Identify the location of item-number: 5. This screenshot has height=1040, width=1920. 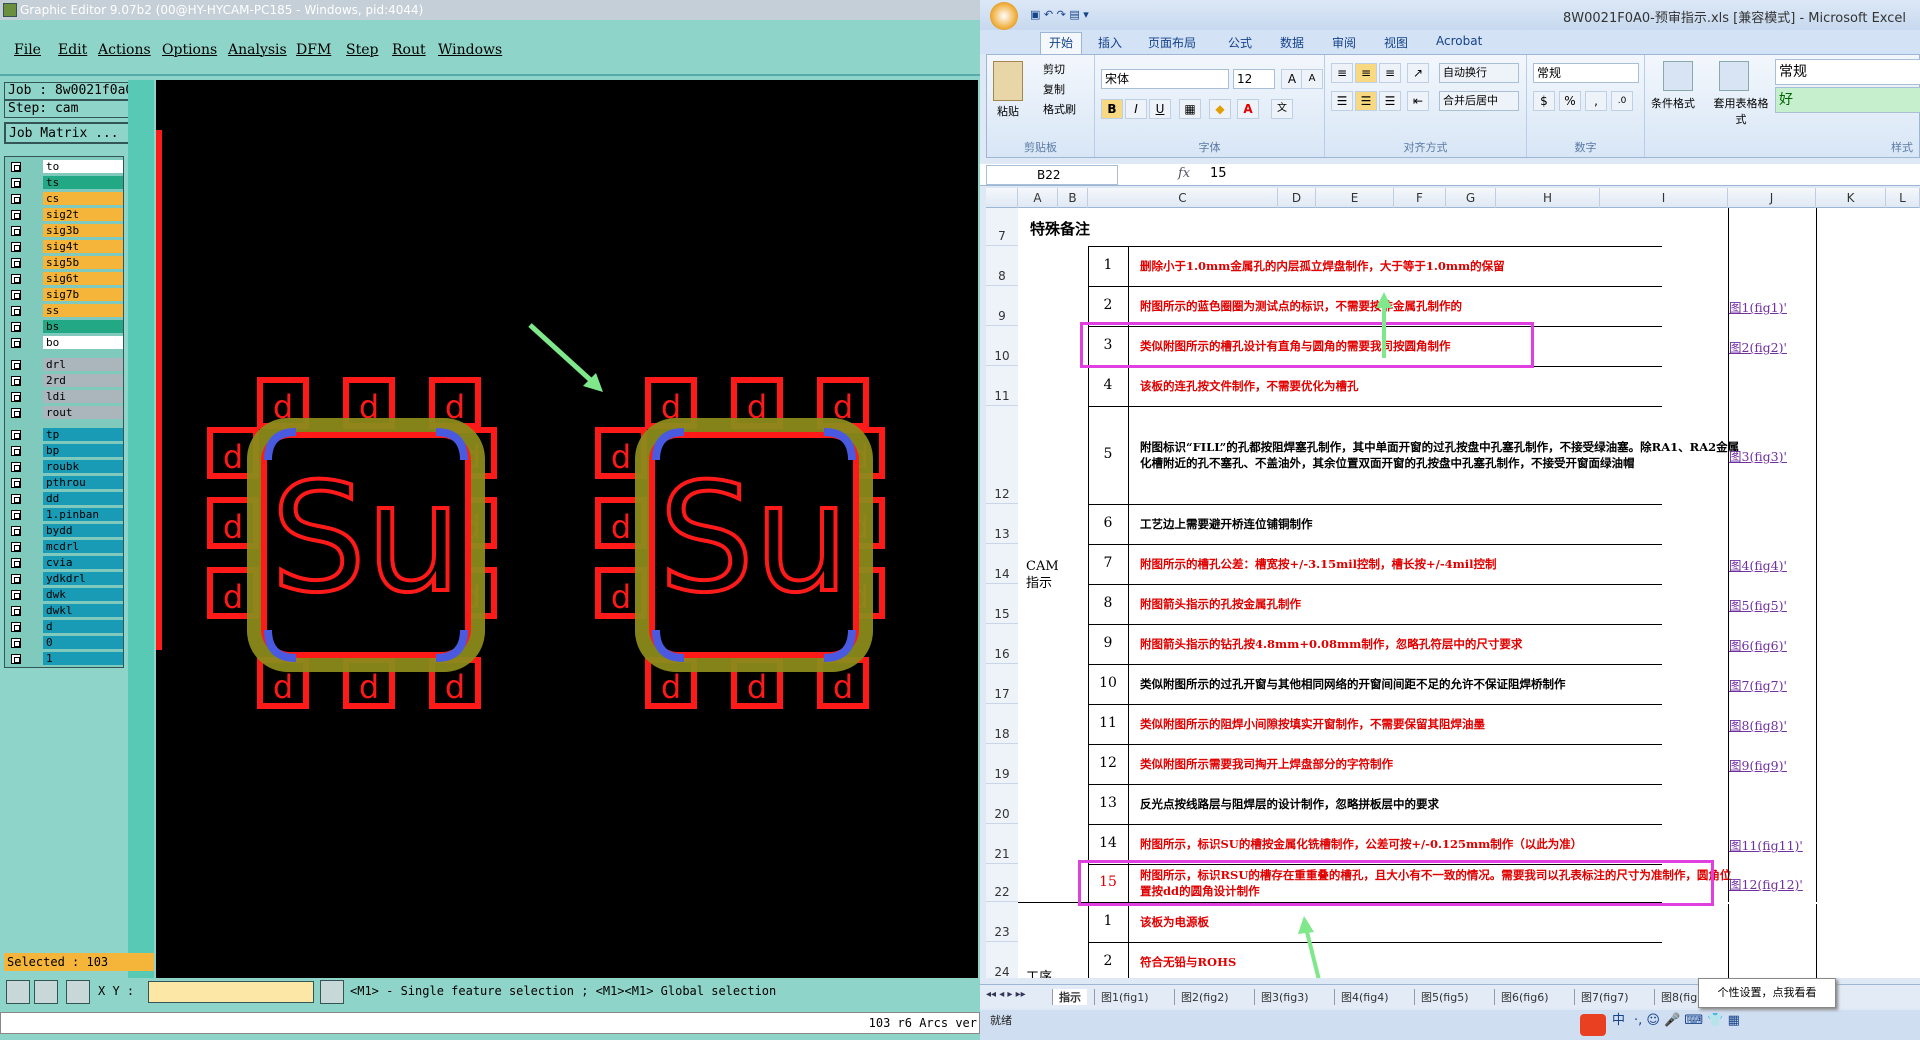
(1108, 454).